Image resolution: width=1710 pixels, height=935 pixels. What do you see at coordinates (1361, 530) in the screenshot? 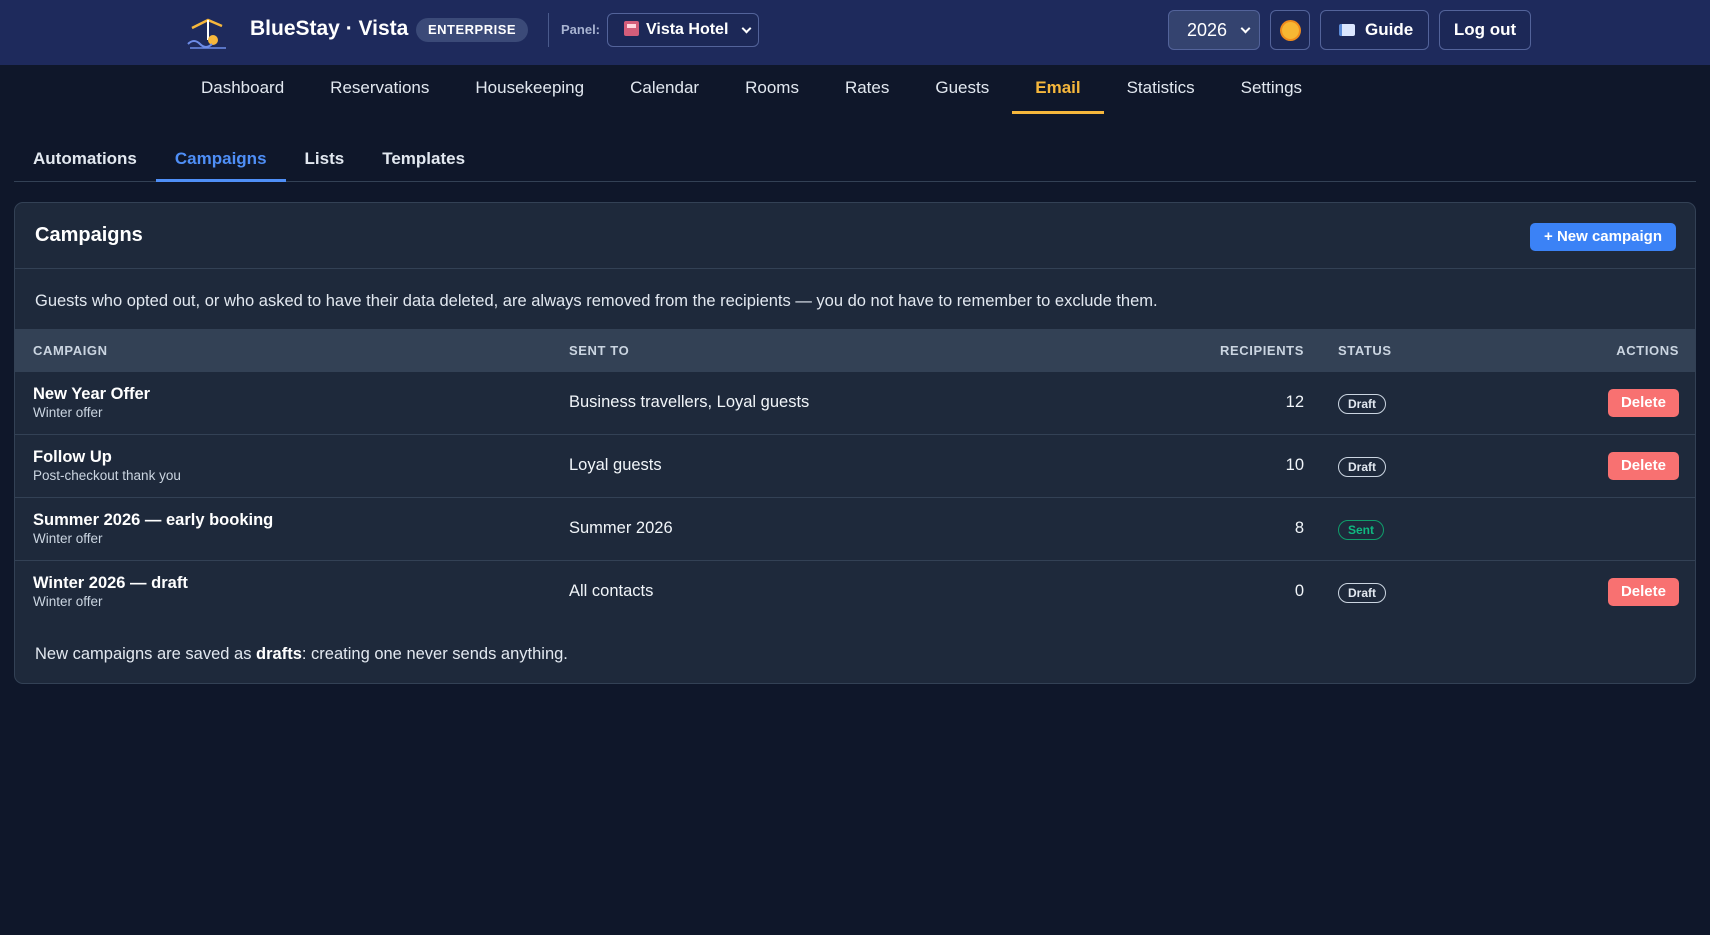
I see `status-badge: Sent` at bounding box center [1361, 530].